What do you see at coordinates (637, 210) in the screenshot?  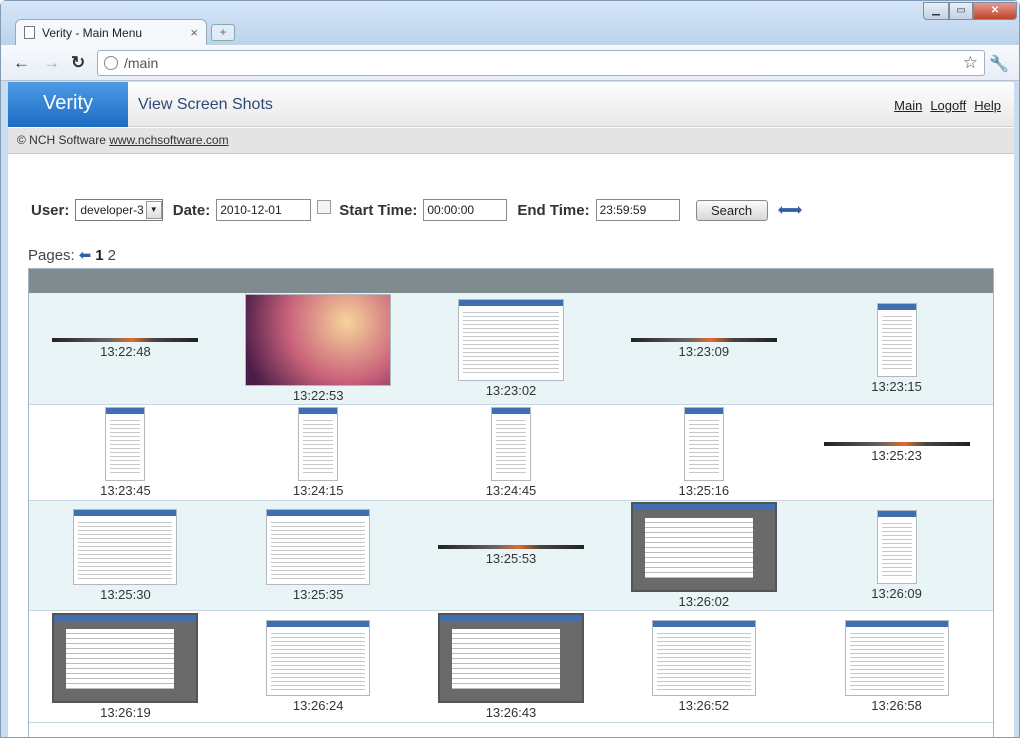 I see `end-time-input: 23:59:59` at bounding box center [637, 210].